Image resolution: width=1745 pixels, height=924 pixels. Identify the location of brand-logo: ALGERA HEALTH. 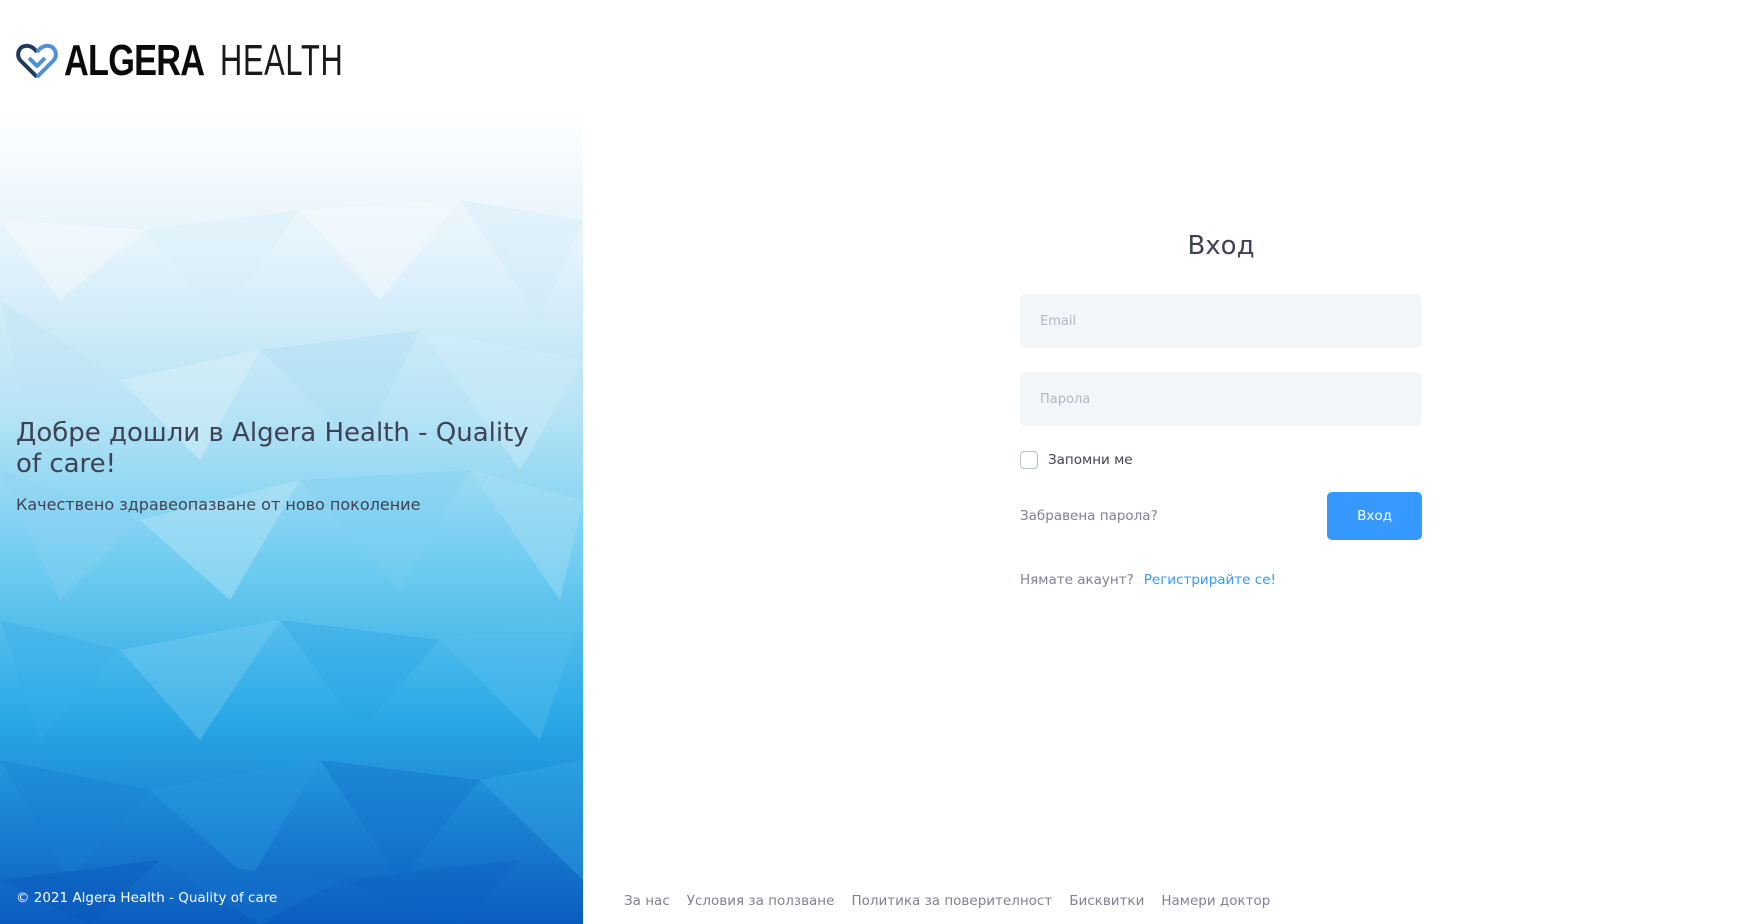
(206, 61).